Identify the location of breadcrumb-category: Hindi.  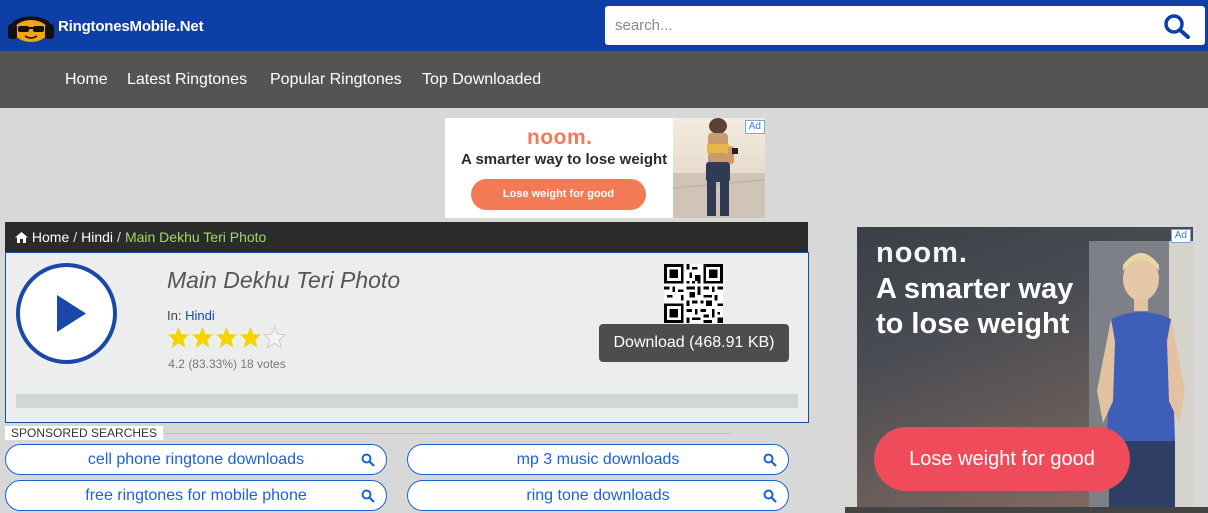
(97, 237).